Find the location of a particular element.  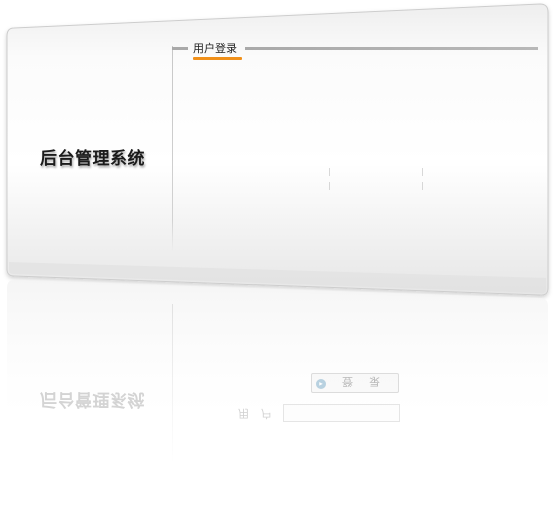

reflection-login-button: ▸ 登录 is located at coordinates (355, 383).